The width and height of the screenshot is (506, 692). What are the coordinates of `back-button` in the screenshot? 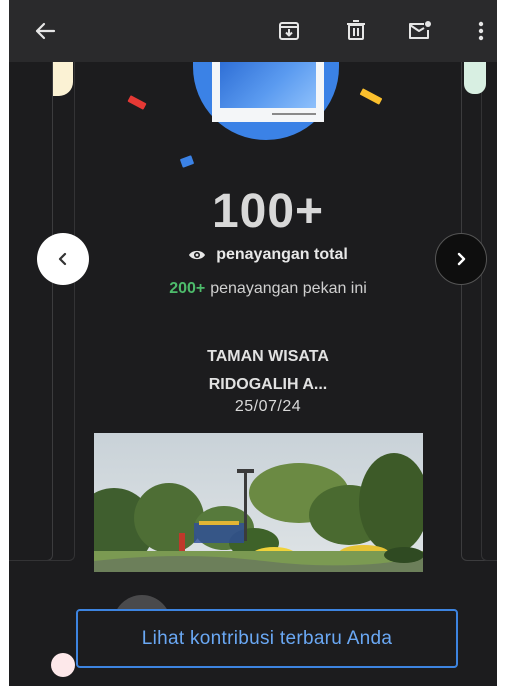 It's located at (45, 31).